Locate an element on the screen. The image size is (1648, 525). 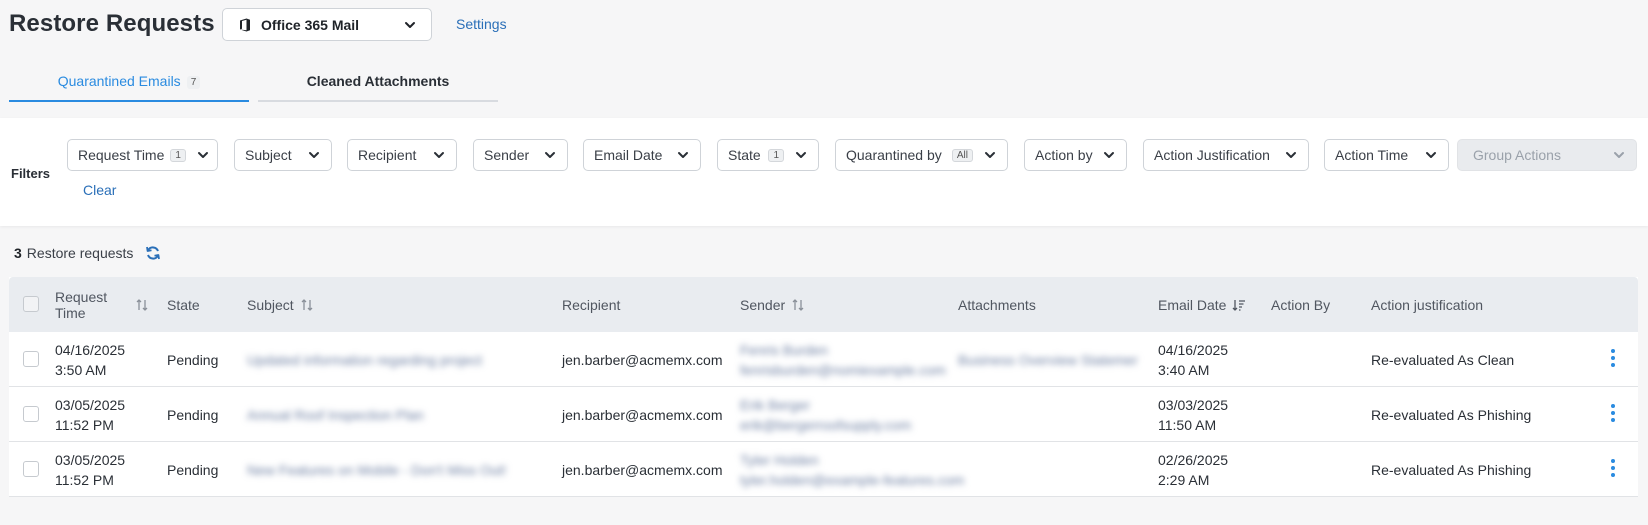
filter-email-date: Email Date is located at coordinates (642, 155).